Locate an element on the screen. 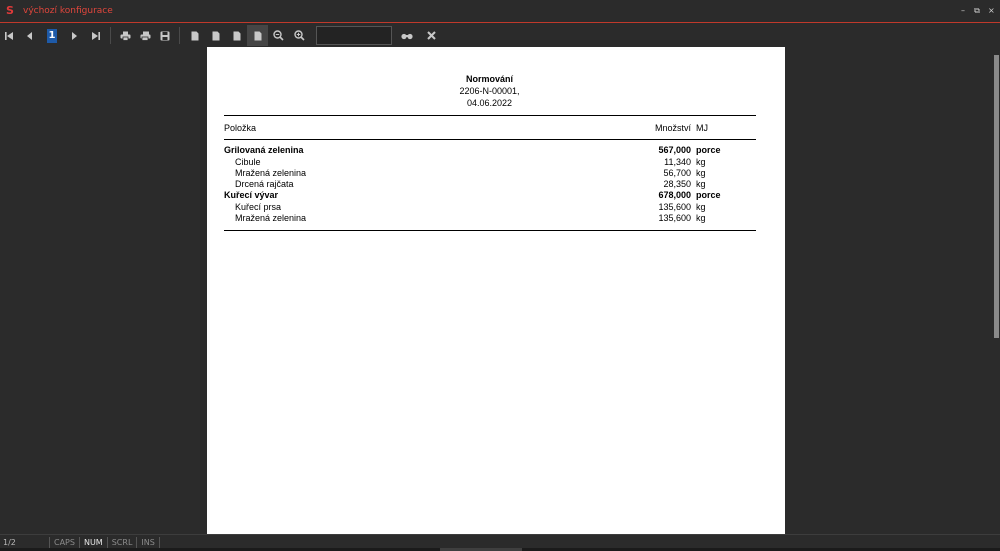  last-page-button is located at coordinates (96, 35).